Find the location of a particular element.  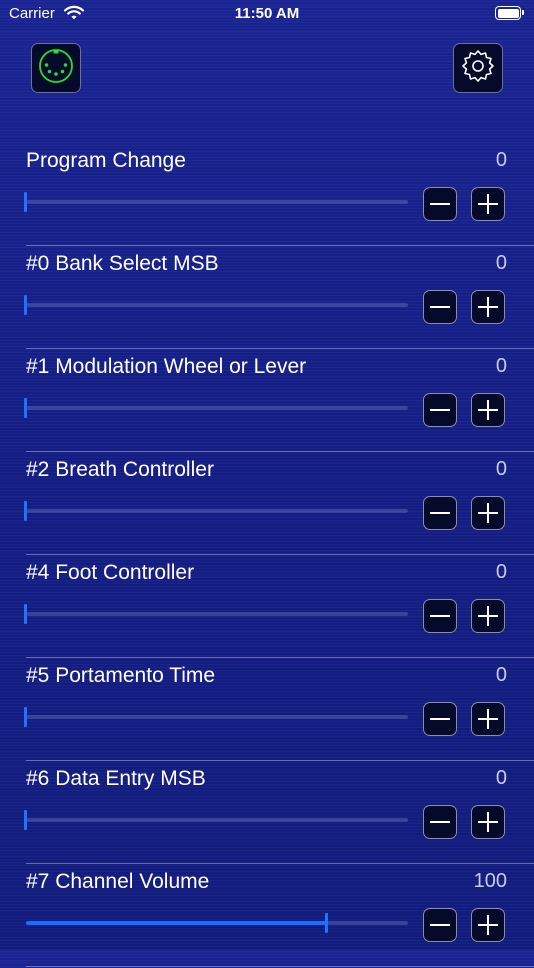

controller-row: #7 Channel Volume 100 is located at coordinates (267, 916).